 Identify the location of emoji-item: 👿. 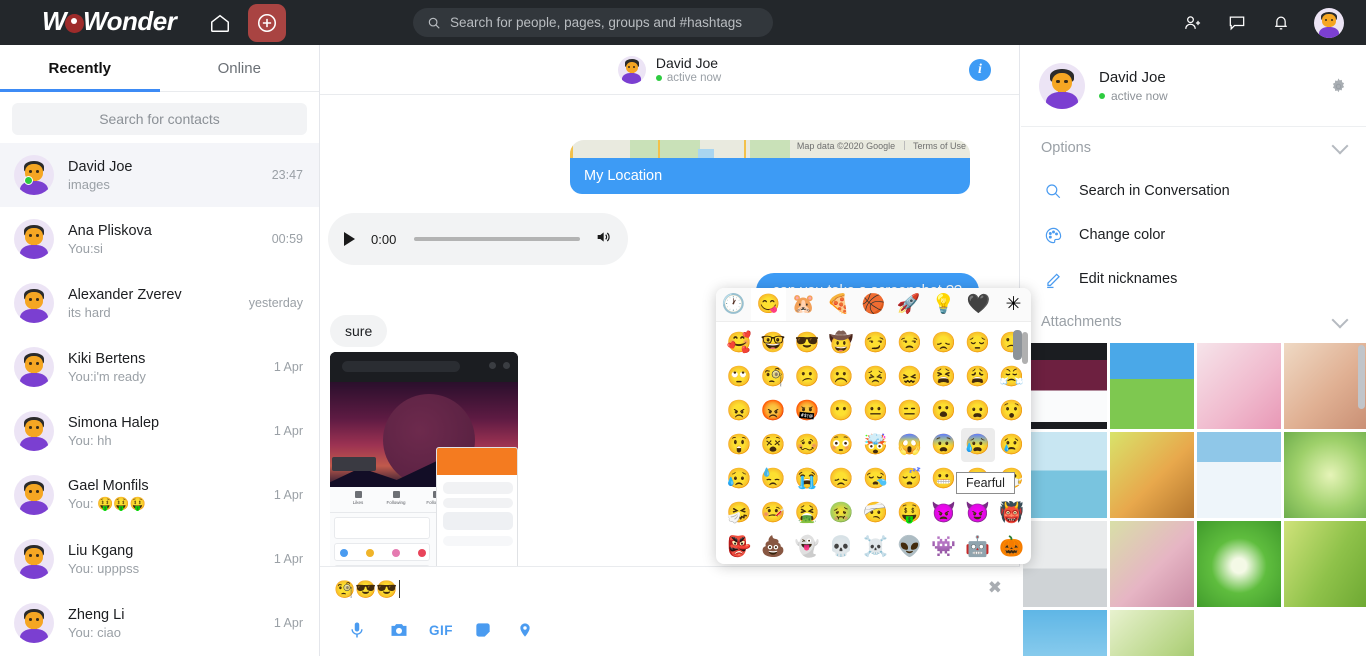
(944, 513).